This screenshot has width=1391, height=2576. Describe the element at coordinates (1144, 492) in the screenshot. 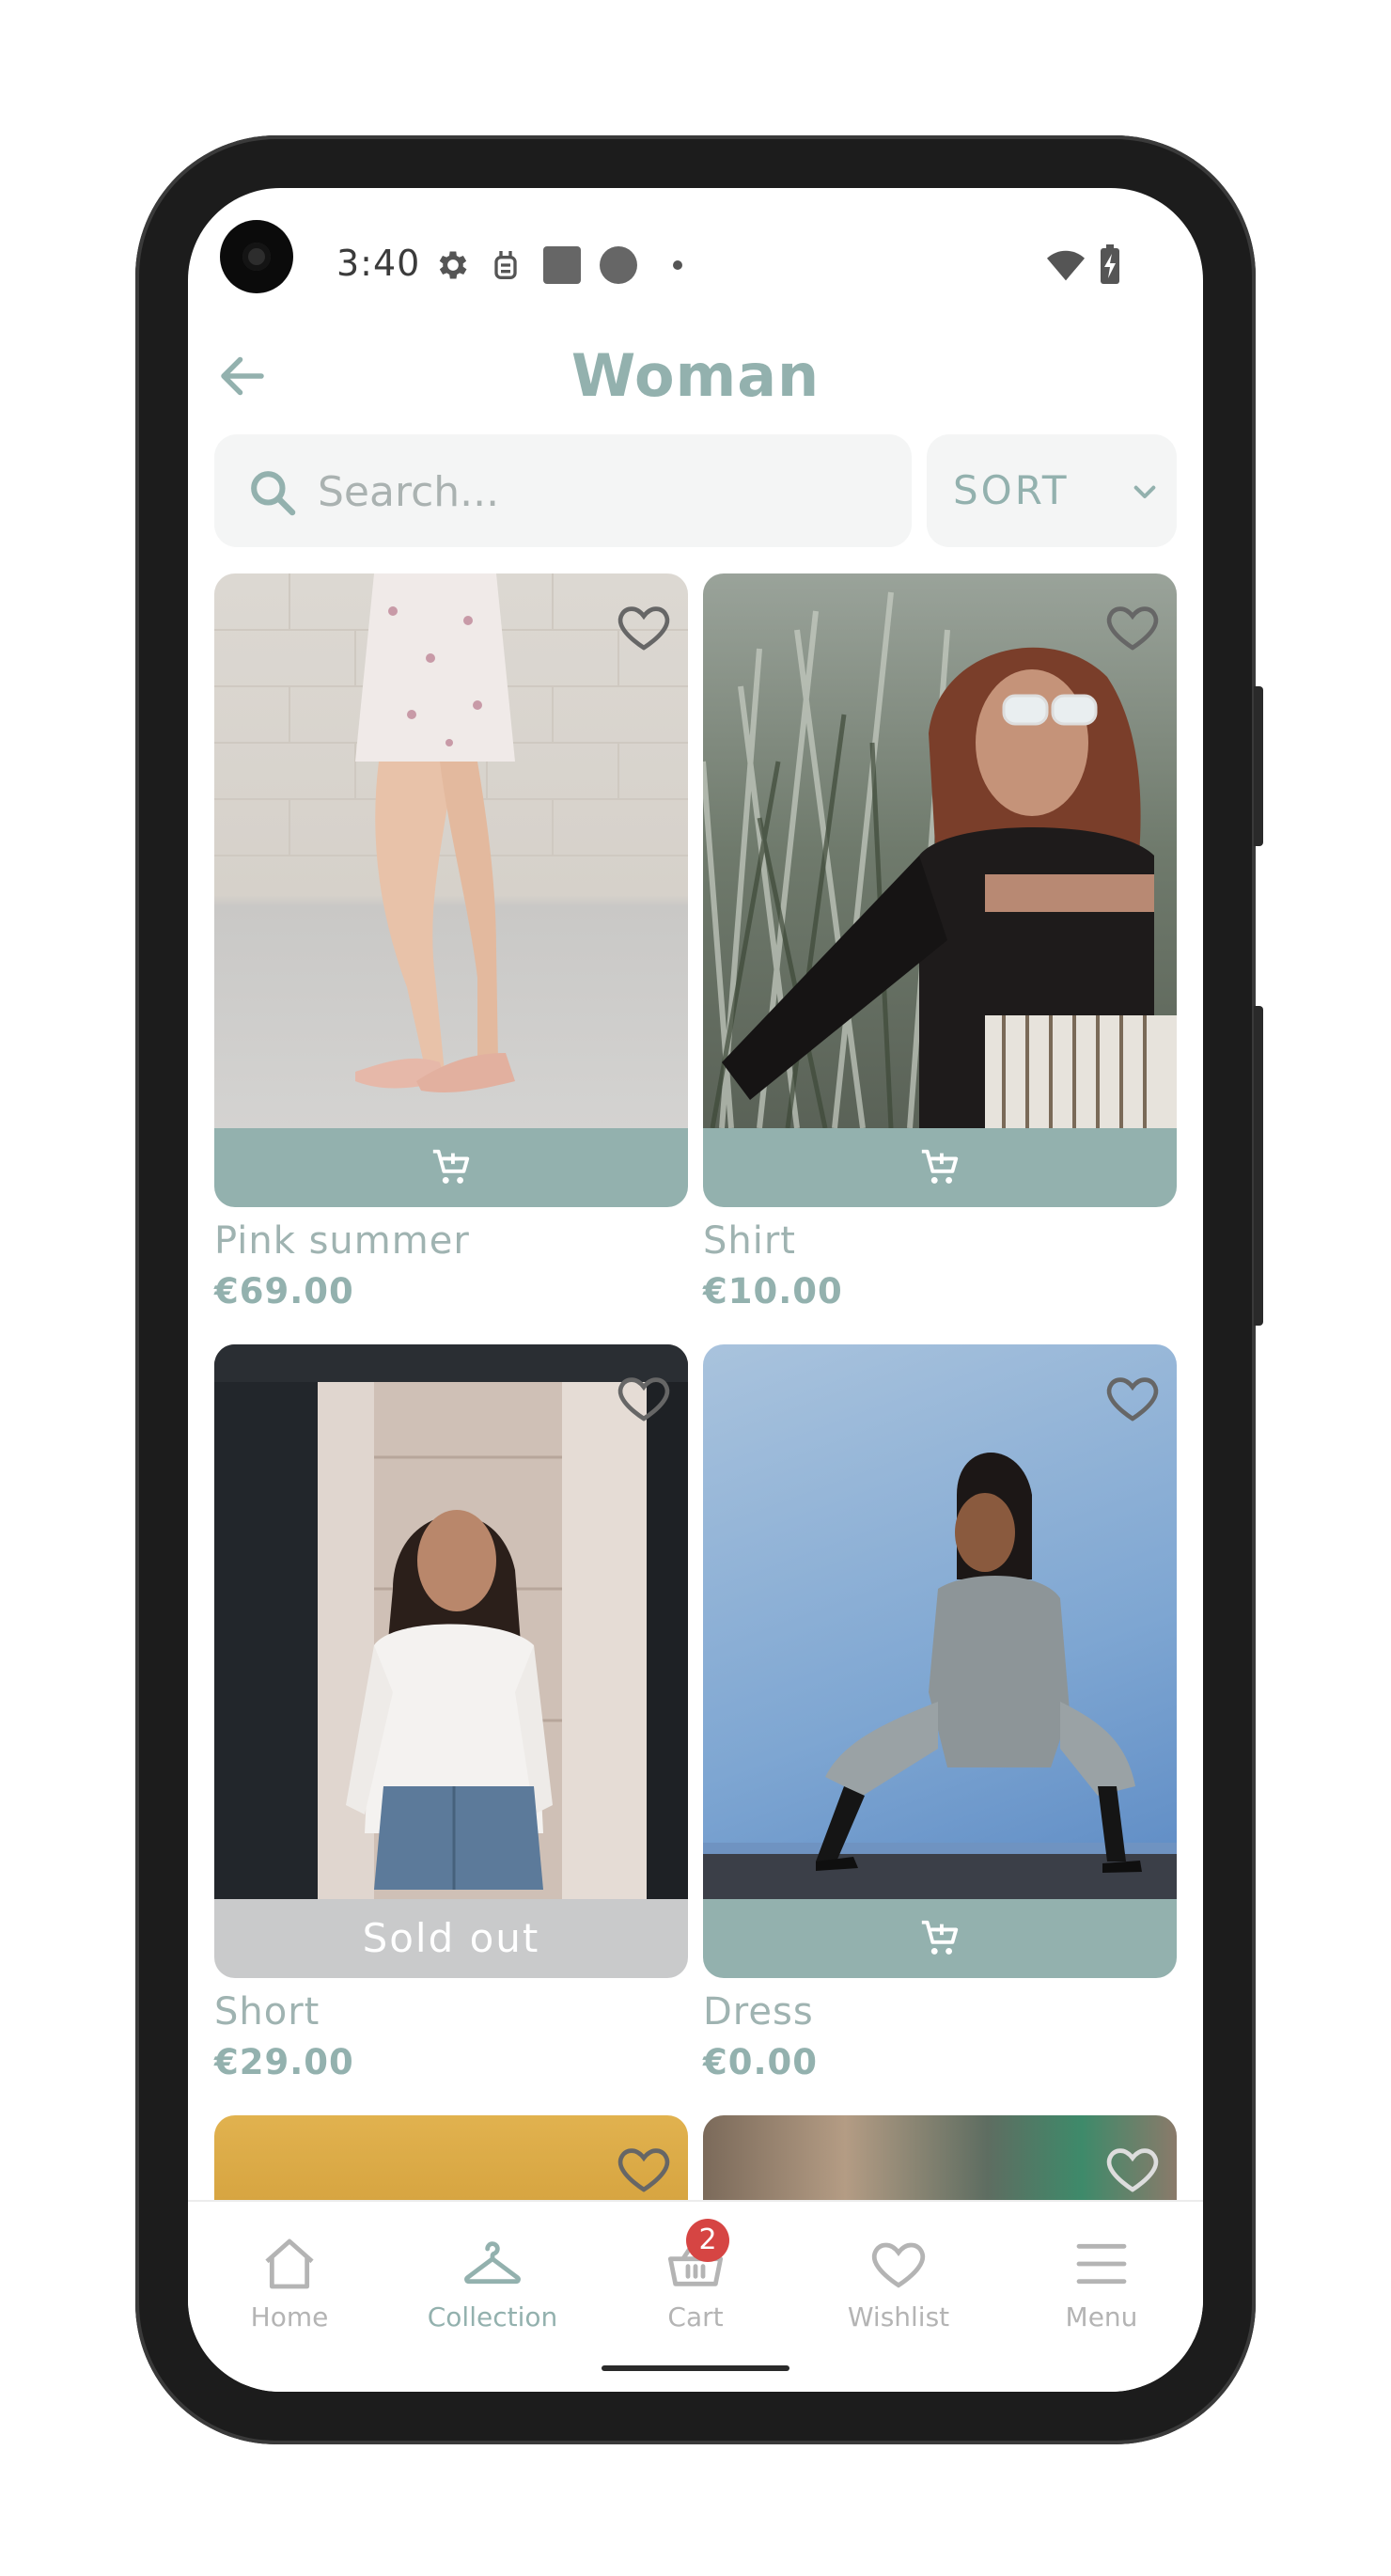

I see `chevron-down-icon` at that location.